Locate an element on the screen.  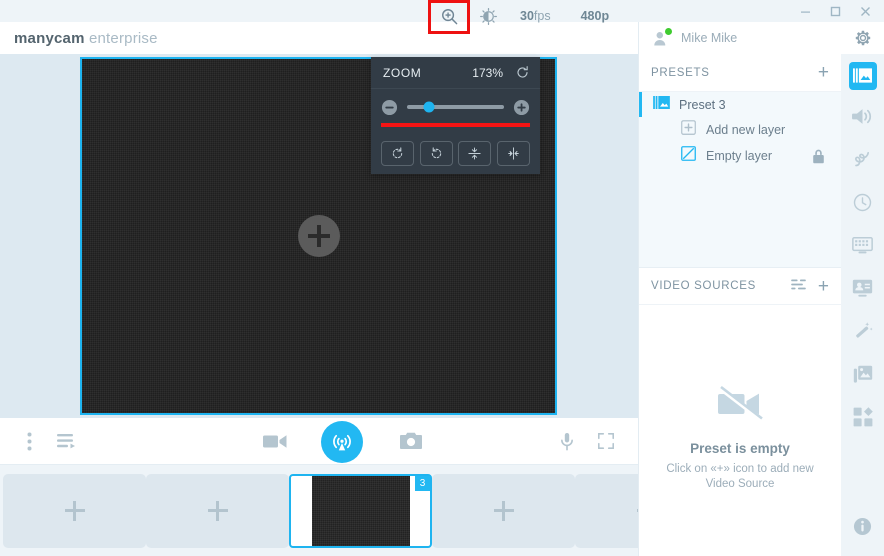
zoom-tool-button is located at coordinates (449, 17).